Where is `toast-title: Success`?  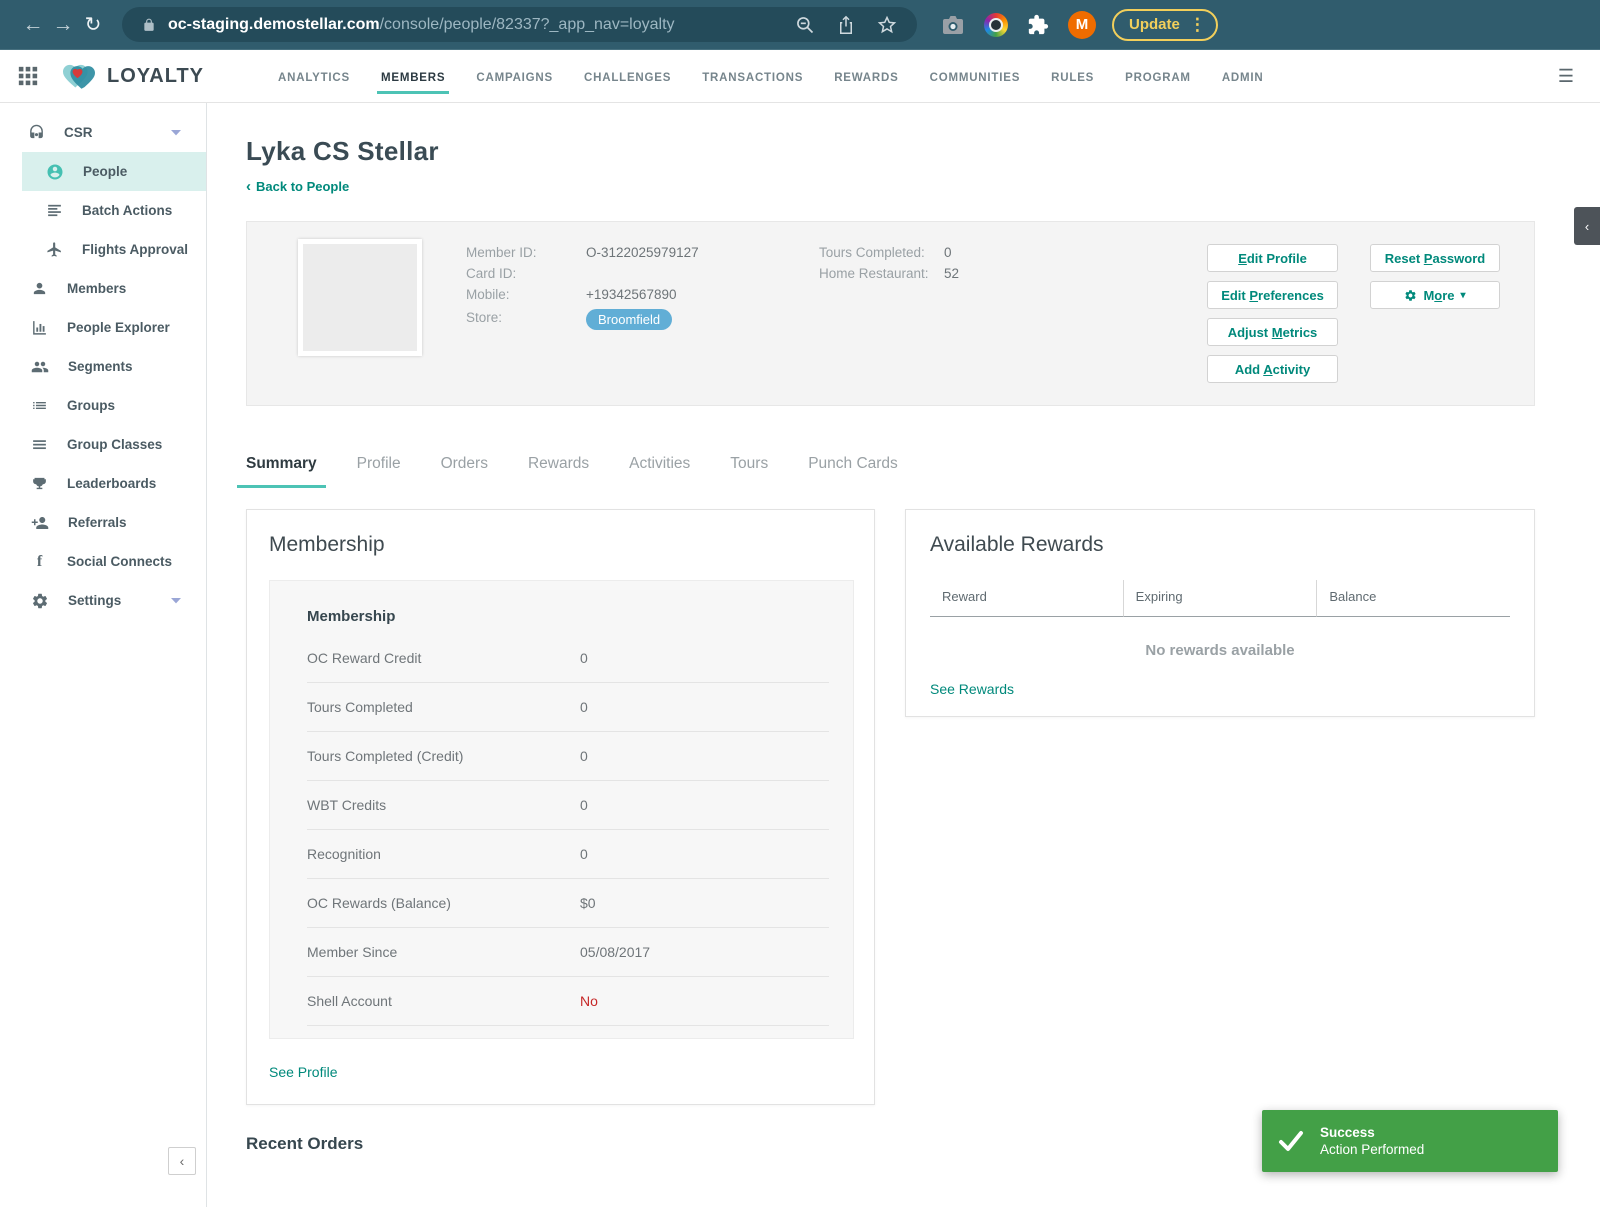
toast-title: Success is located at coordinates (1347, 1132).